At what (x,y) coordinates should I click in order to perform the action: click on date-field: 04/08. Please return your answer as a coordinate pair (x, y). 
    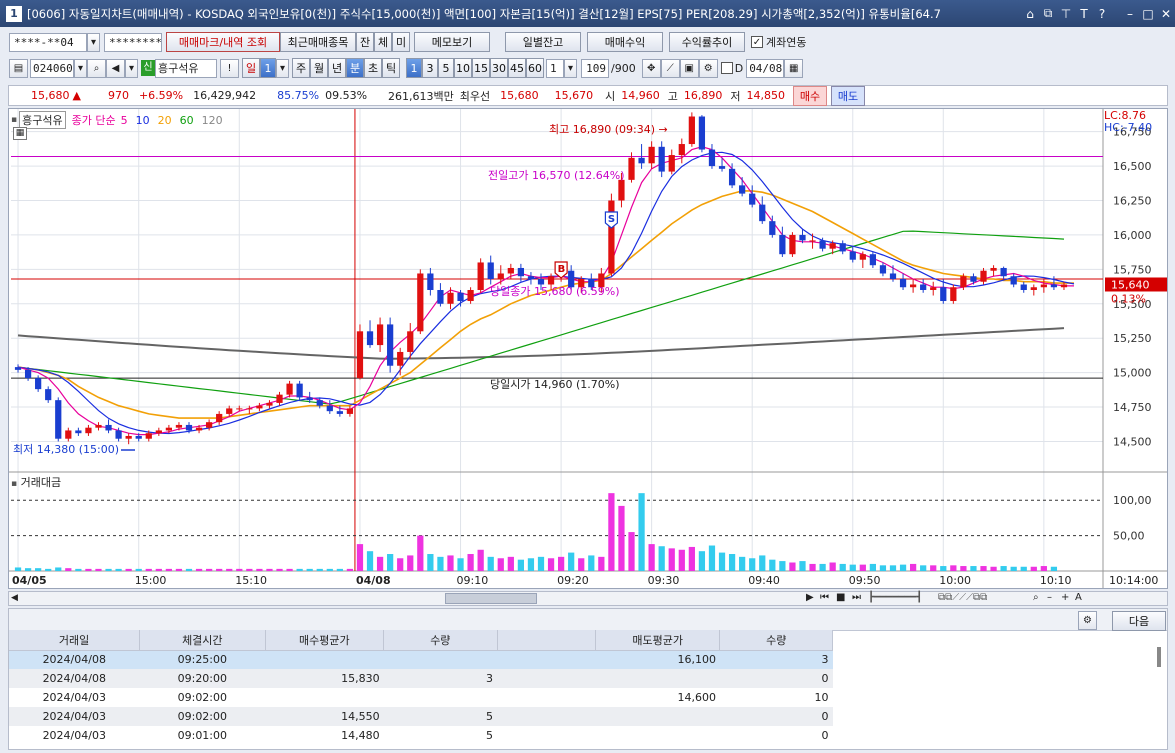
    Looking at the image, I should click on (765, 68).